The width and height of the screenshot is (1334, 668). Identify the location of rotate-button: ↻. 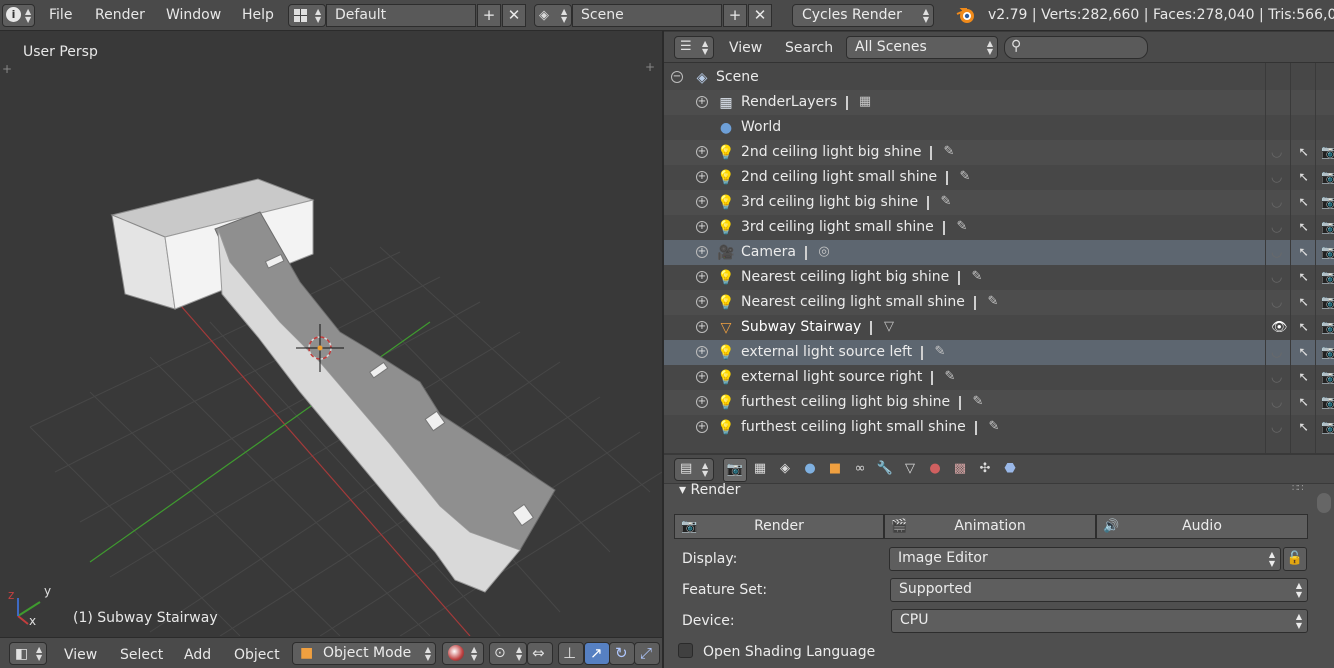
(622, 653).